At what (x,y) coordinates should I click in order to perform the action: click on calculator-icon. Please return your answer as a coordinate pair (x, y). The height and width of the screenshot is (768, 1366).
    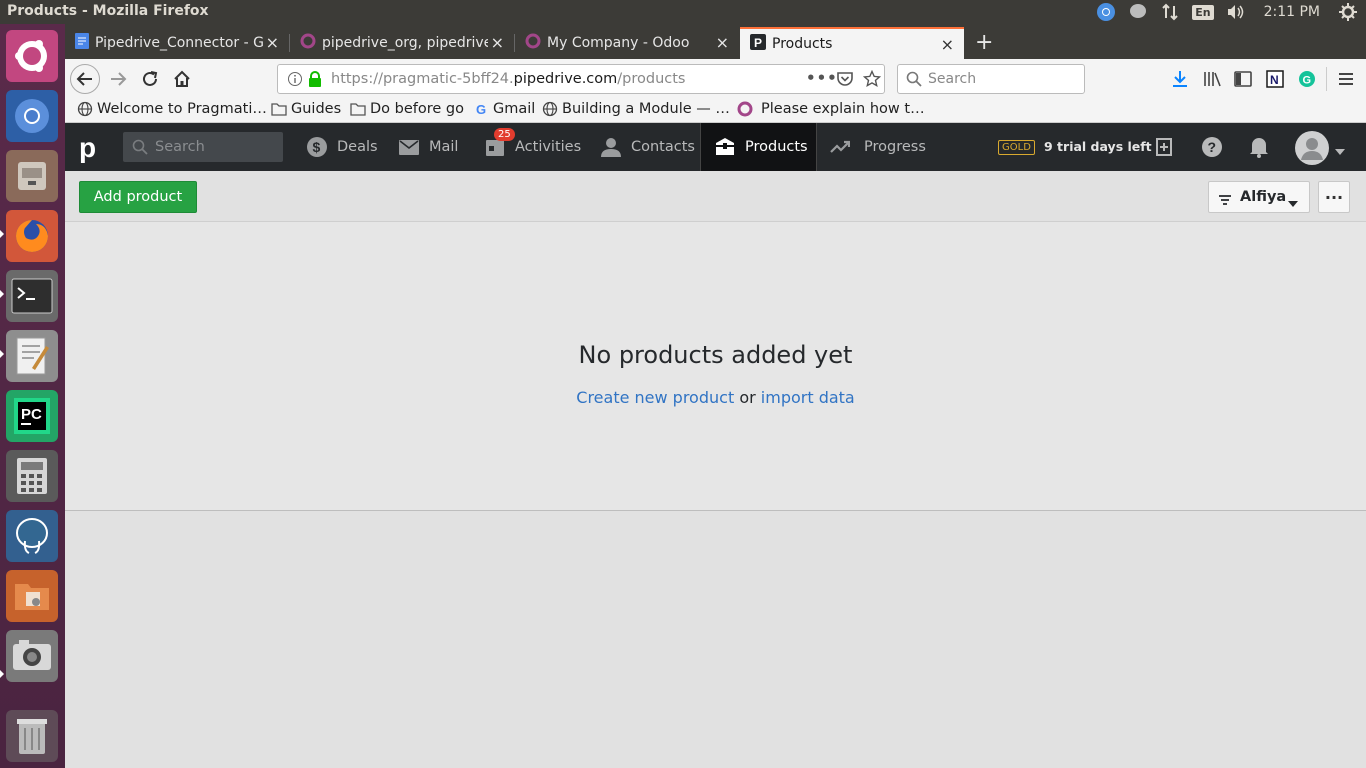
    Looking at the image, I should click on (32, 476).